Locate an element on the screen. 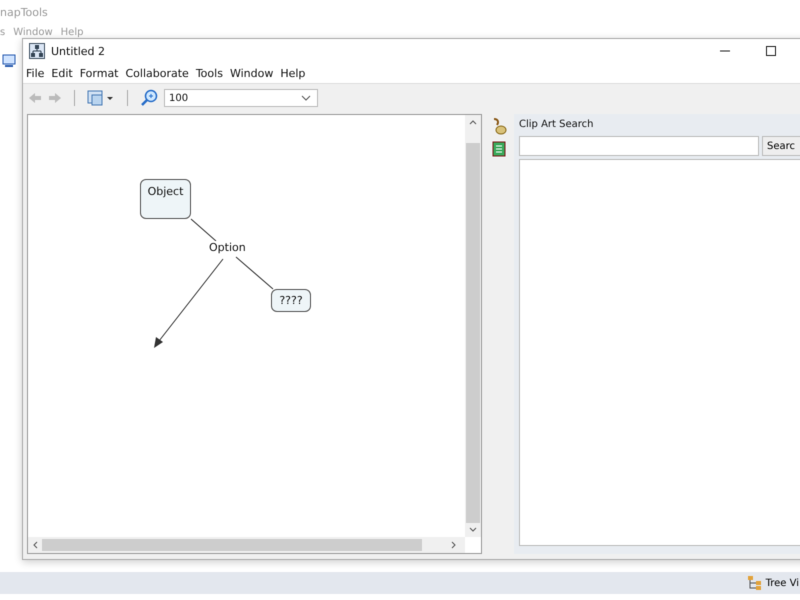 Image resolution: width=800 pixels, height=600 pixels. app-icon is located at coordinates (37, 51).